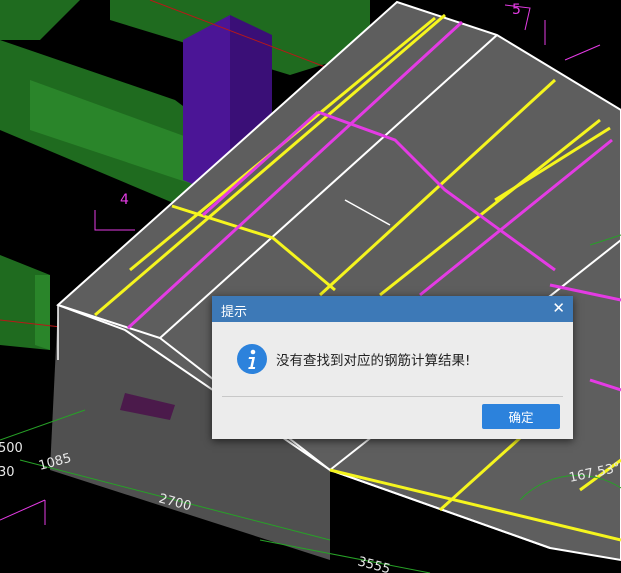 The height and width of the screenshot is (573, 621). I want to click on dialog-divider, so click(392, 396).